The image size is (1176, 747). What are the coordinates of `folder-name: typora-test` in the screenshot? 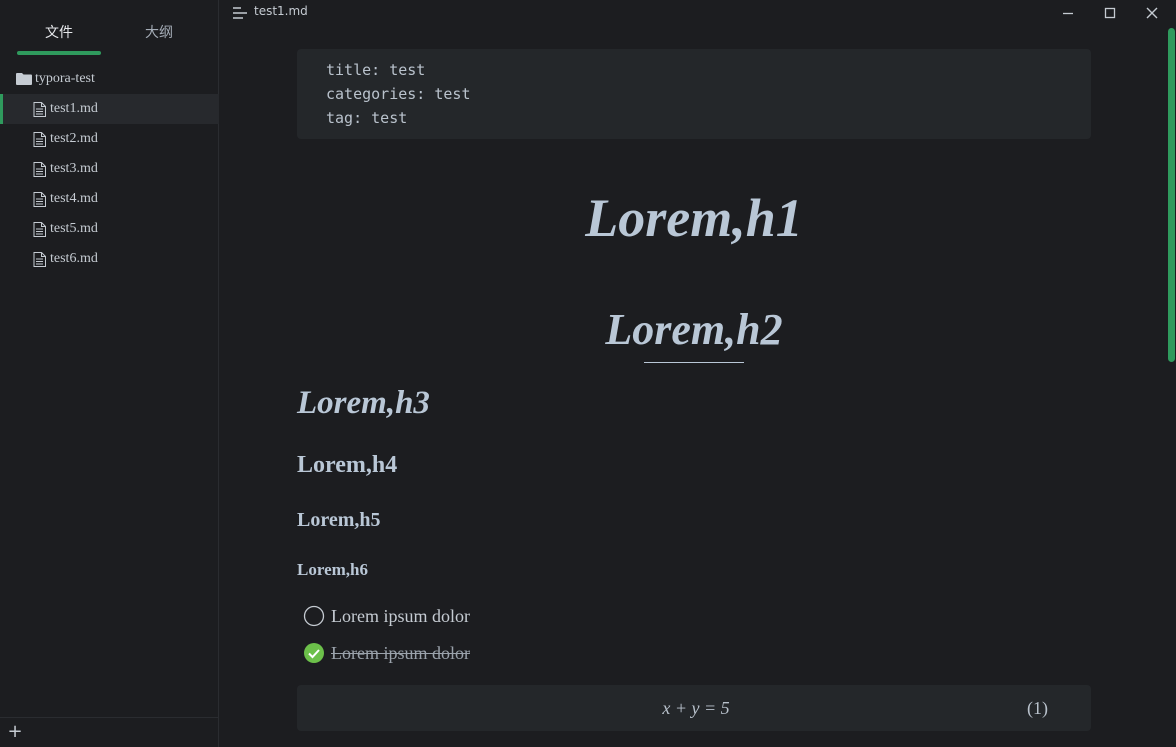 It's located at (65, 78).